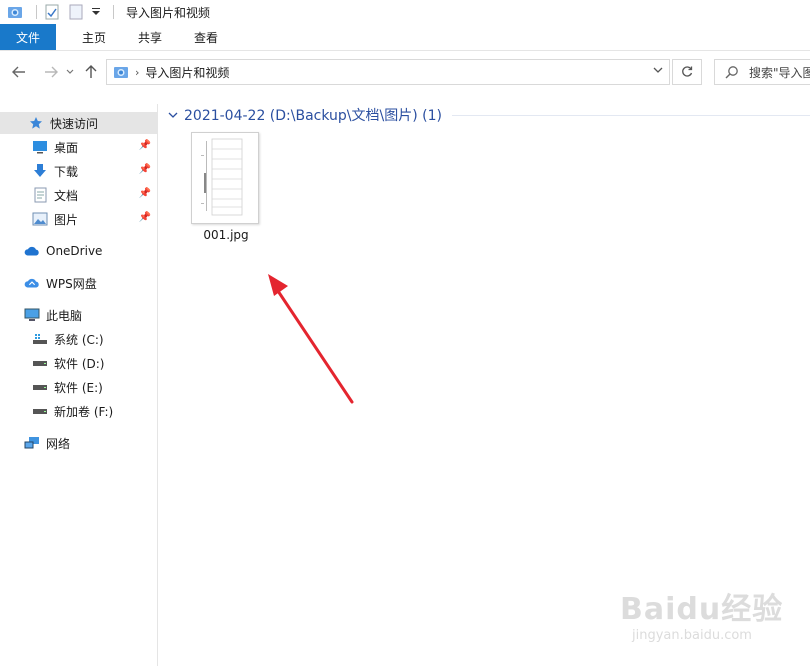 The image size is (810, 666). I want to click on tab-home: 主页, so click(94, 37).